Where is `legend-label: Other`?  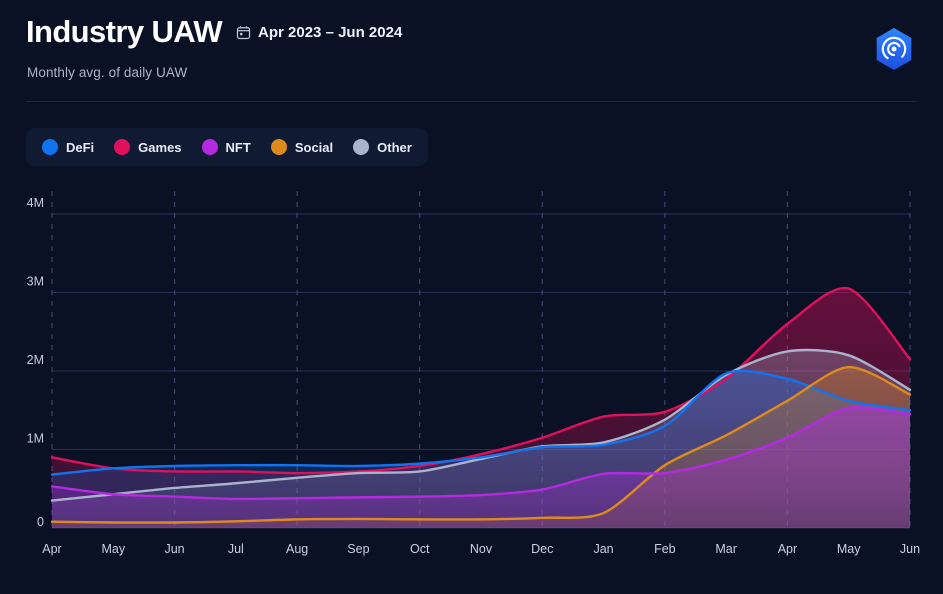 legend-label: Other is located at coordinates (394, 147).